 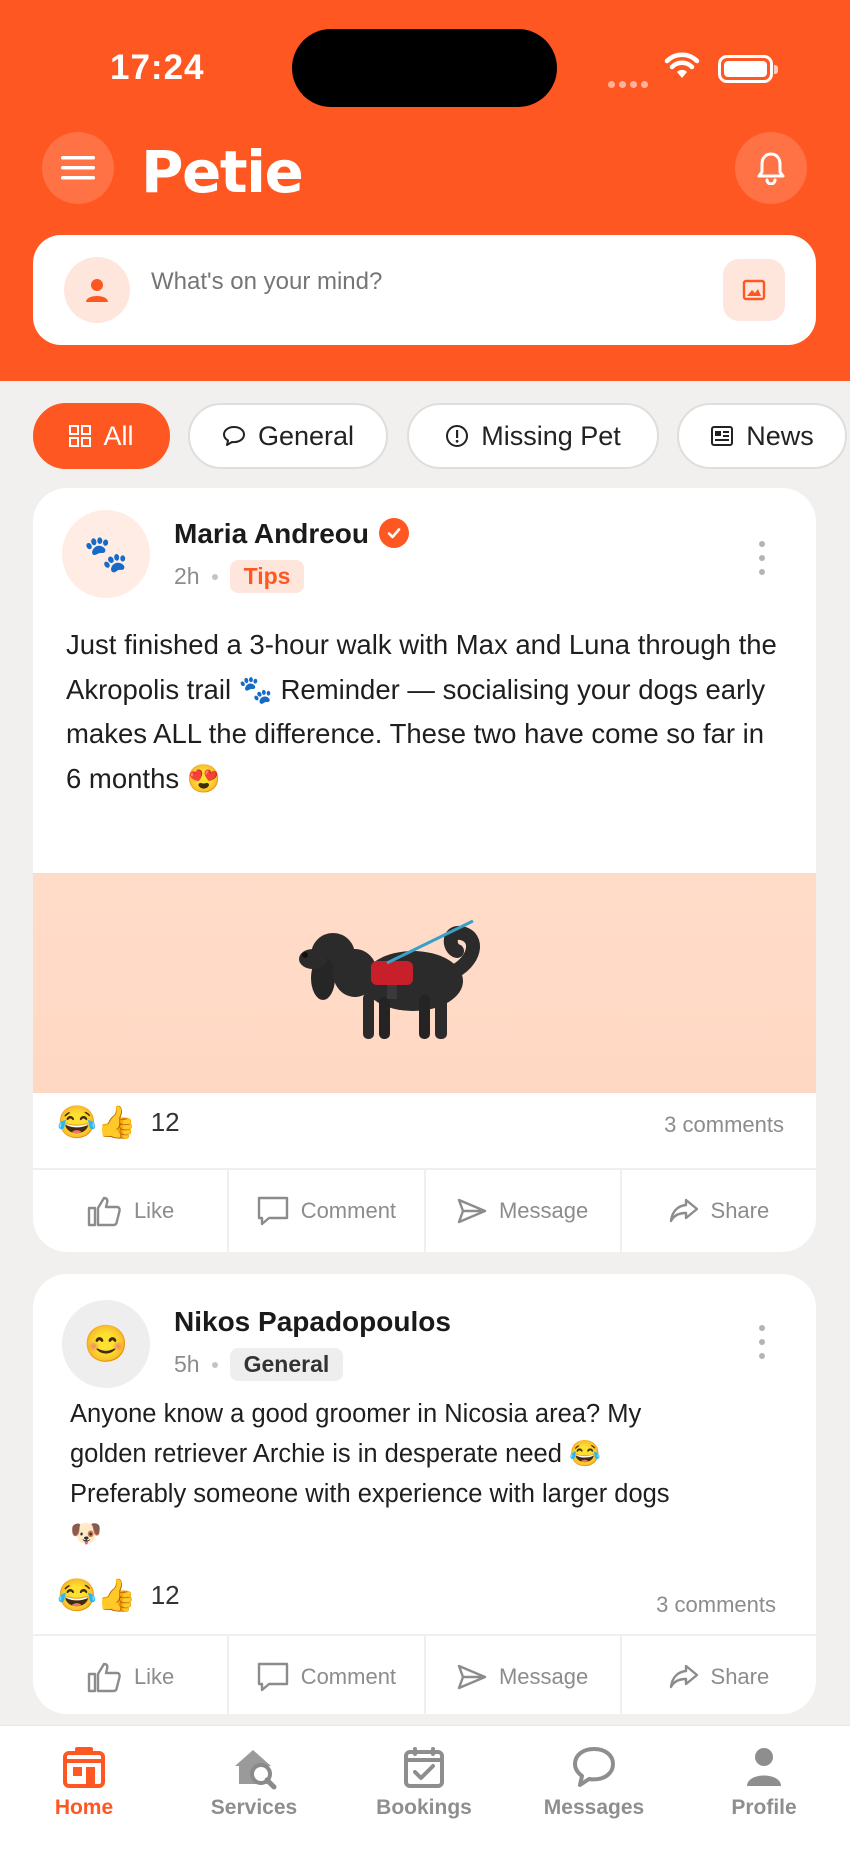 What do you see at coordinates (106, 1344) in the screenshot?
I see `author-avatar: 😊` at bounding box center [106, 1344].